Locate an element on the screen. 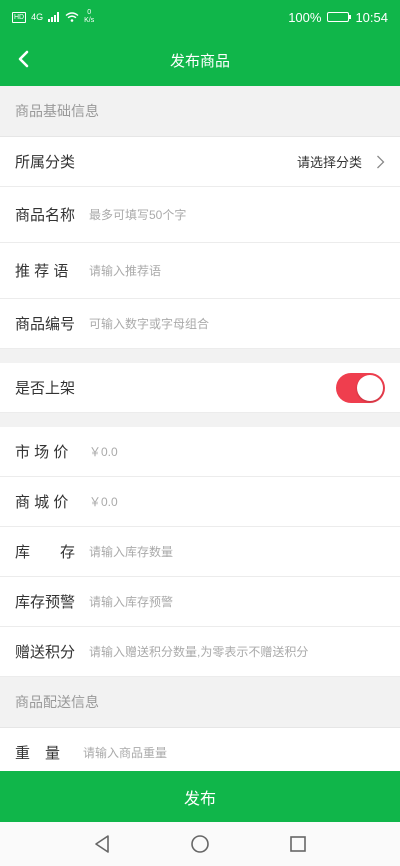 The image size is (400, 866). weight-input: 请输入商品重量 is located at coordinates (125, 752).